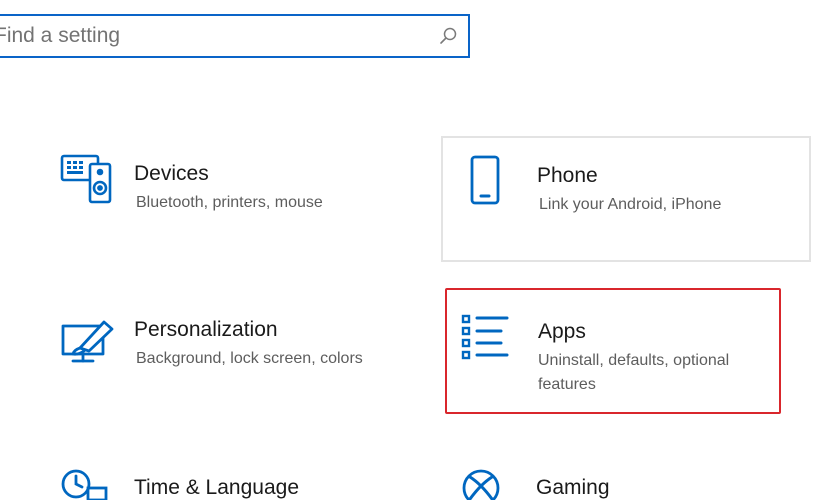 Image resolution: width=840 pixels, height=500 pixels. Describe the element at coordinates (485, 180) in the screenshot. I see `phone-icon` at that location.